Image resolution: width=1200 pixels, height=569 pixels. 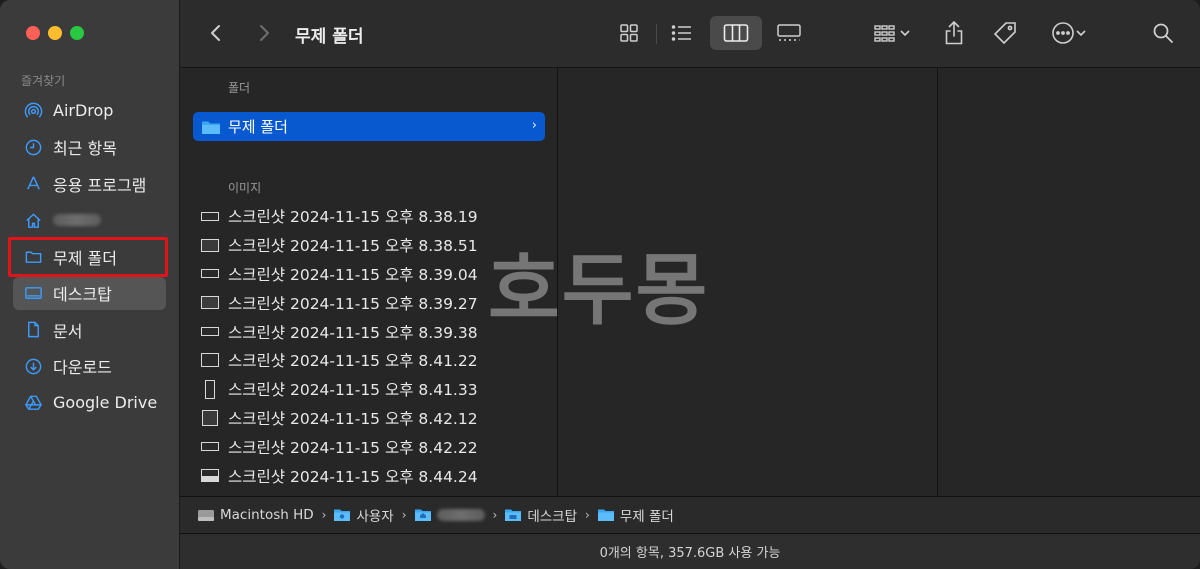 I want to click on file-name: 스크린샷 2024-11-15 오후 8.42.22, so click(x=353, y=447).